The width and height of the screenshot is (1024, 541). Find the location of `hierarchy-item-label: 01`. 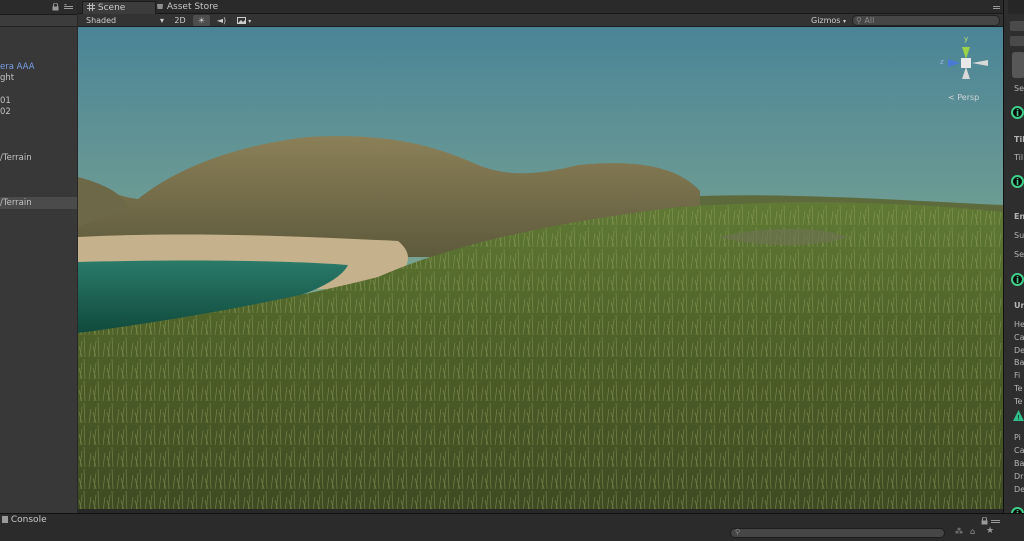

hierarchy-item-label: 01 is located at coordinates (5, 101).